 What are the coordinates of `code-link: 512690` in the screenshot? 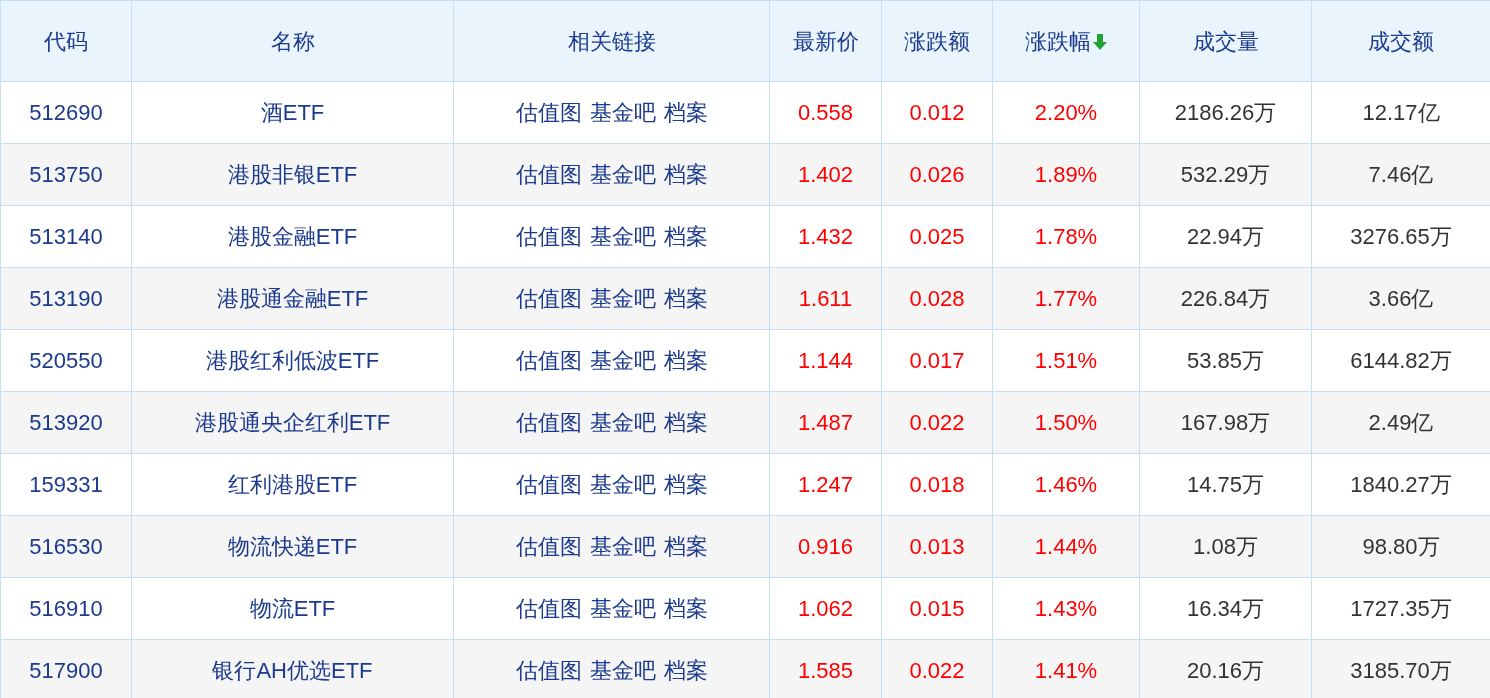 It's located at (66, 112).